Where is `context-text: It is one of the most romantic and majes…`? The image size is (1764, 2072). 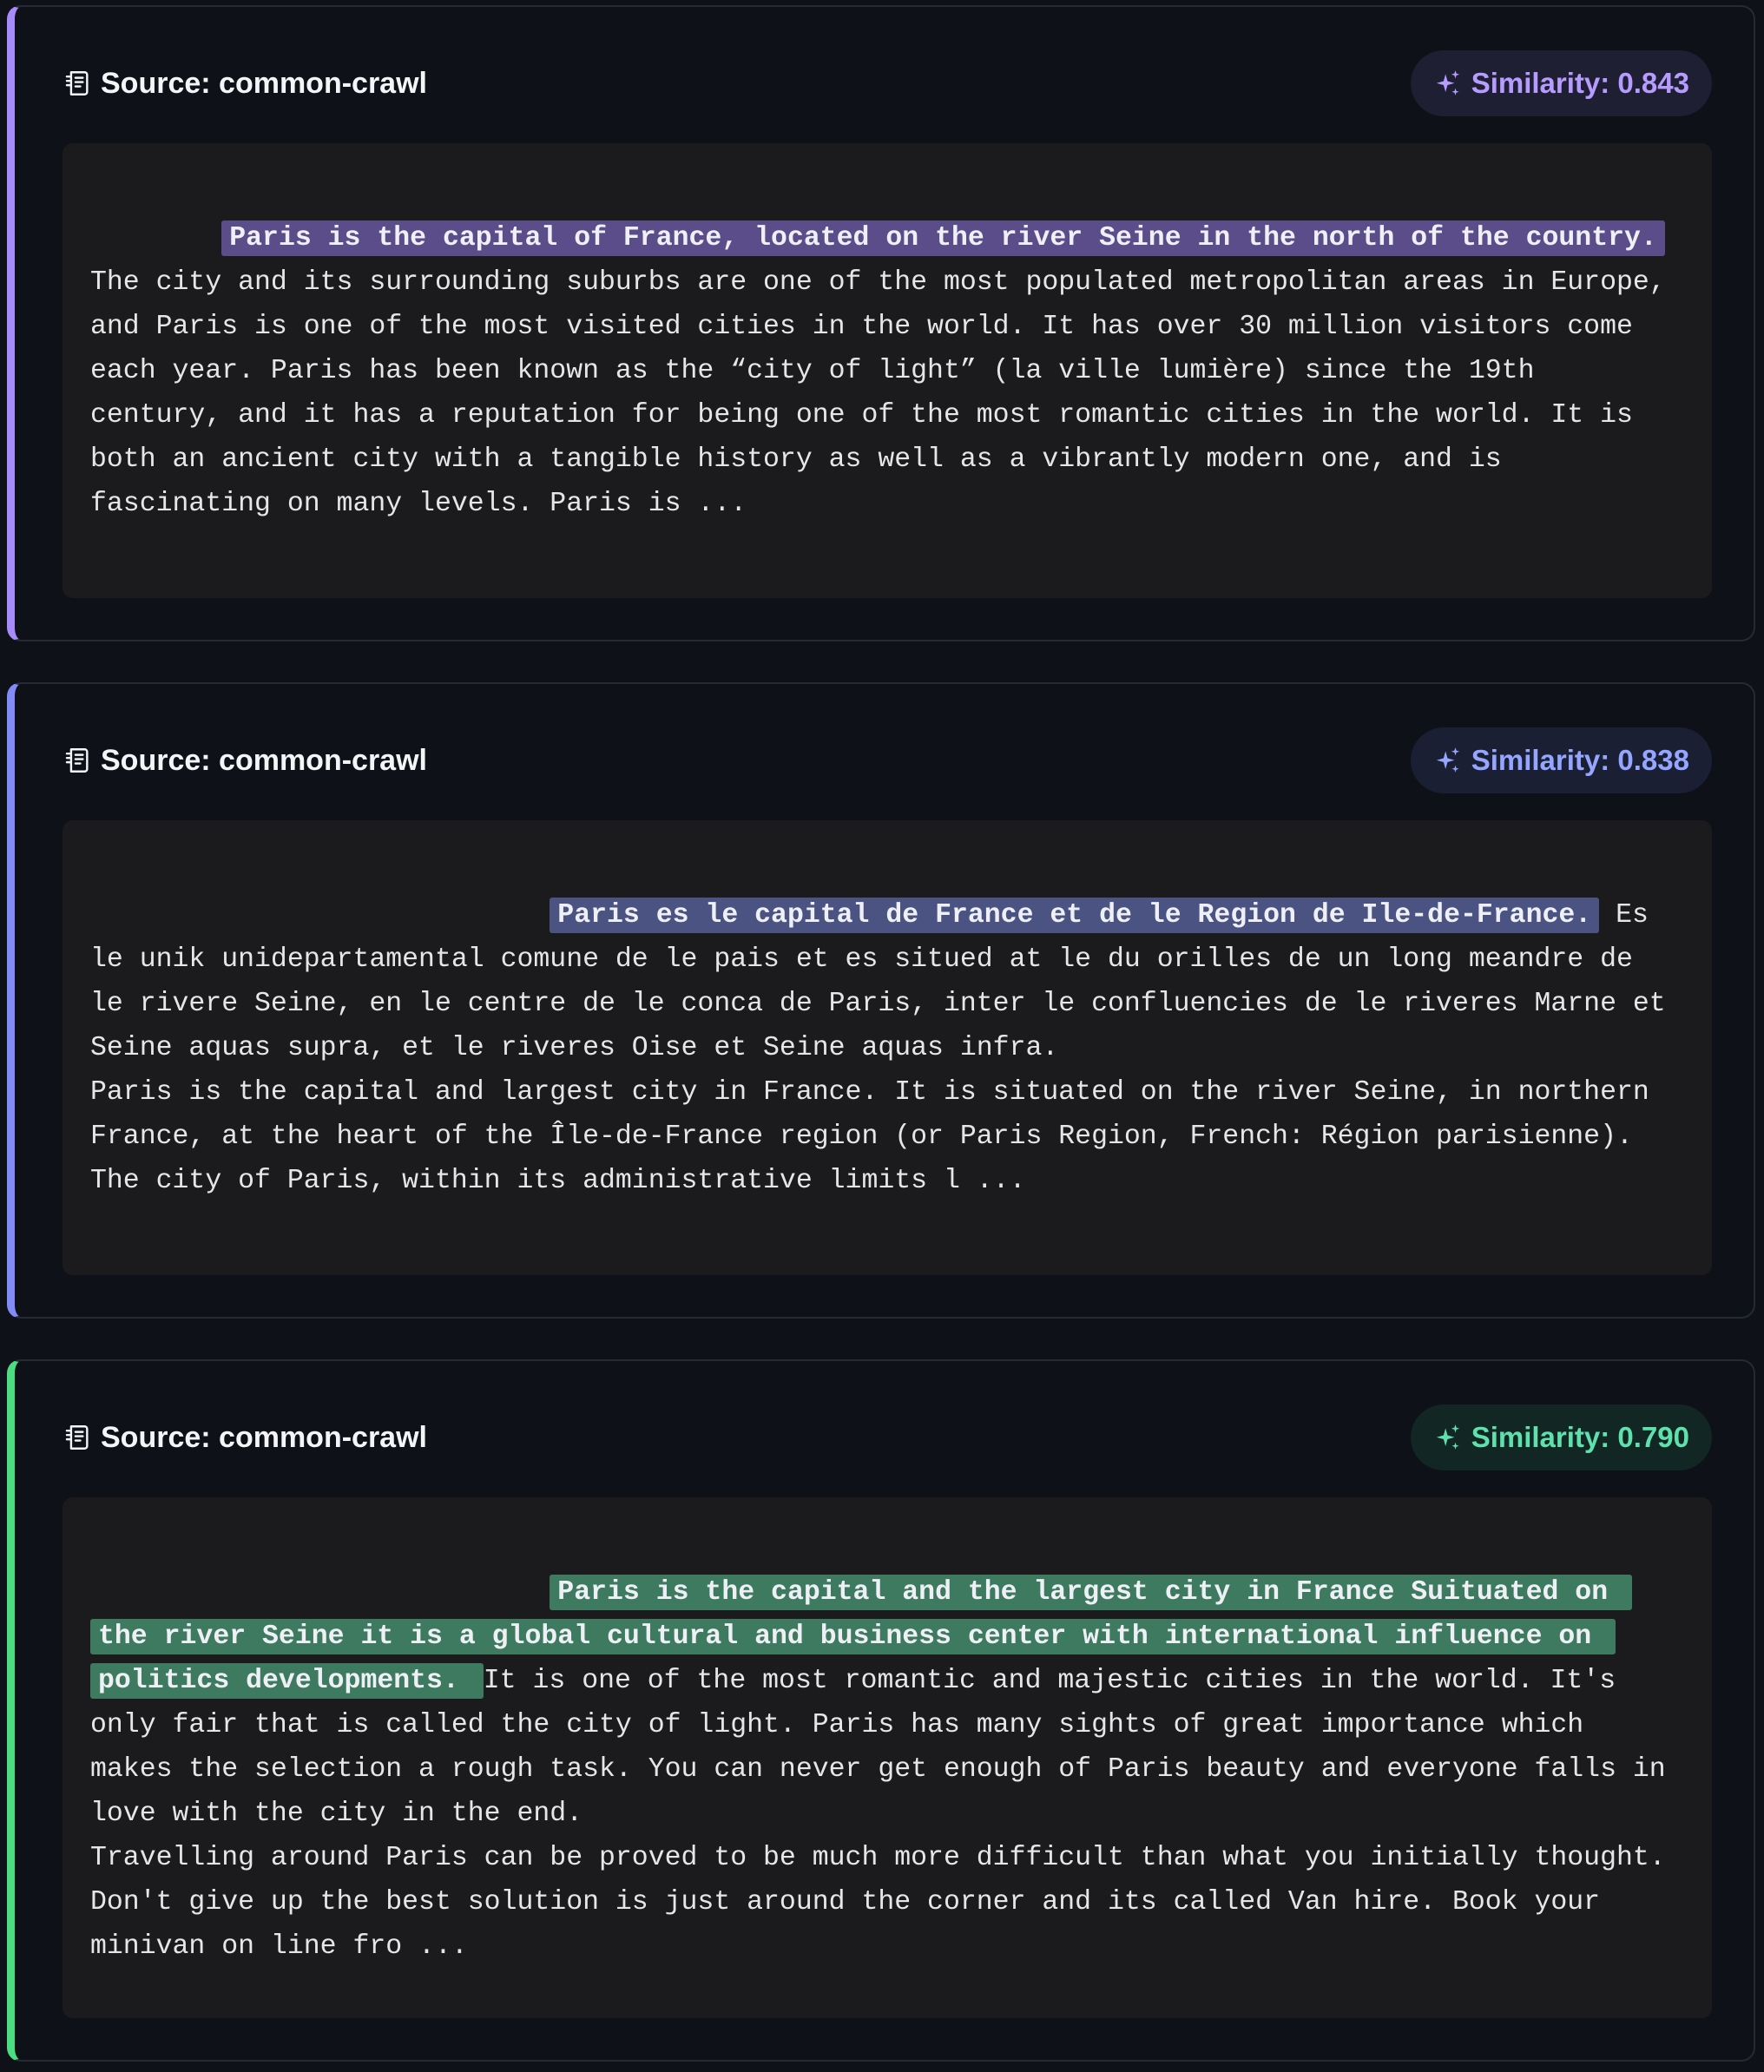
context-text: It is one of the most romantic and majes… is located at coordinates (878, 1814).